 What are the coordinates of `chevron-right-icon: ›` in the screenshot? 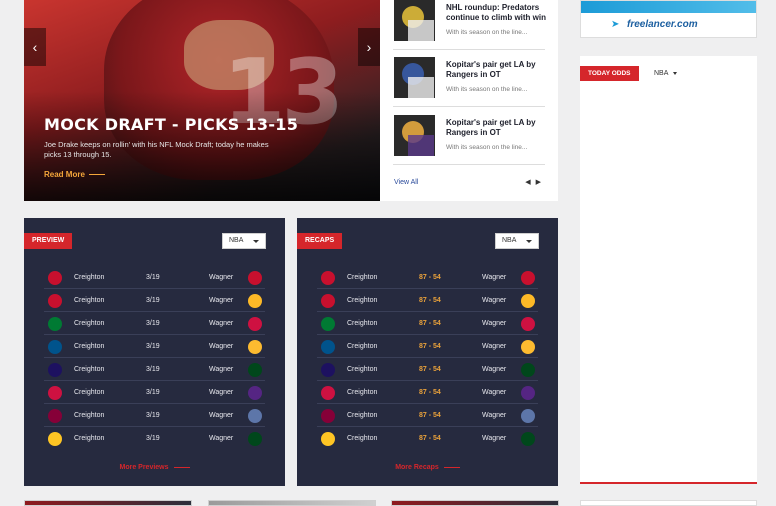 It's located at (369, 47).